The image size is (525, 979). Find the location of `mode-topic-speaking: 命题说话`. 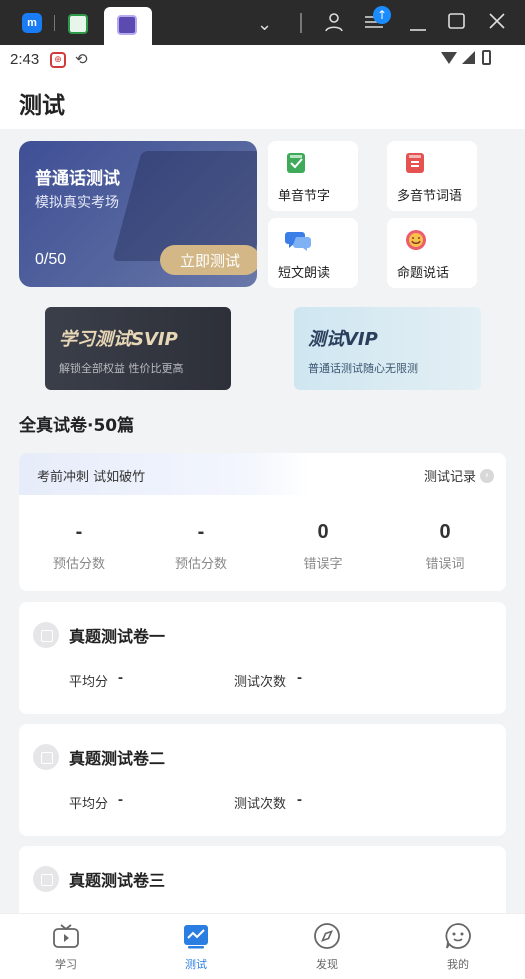

mode-topic-speaking: 命题说话 is located at coordinates (432, 253).